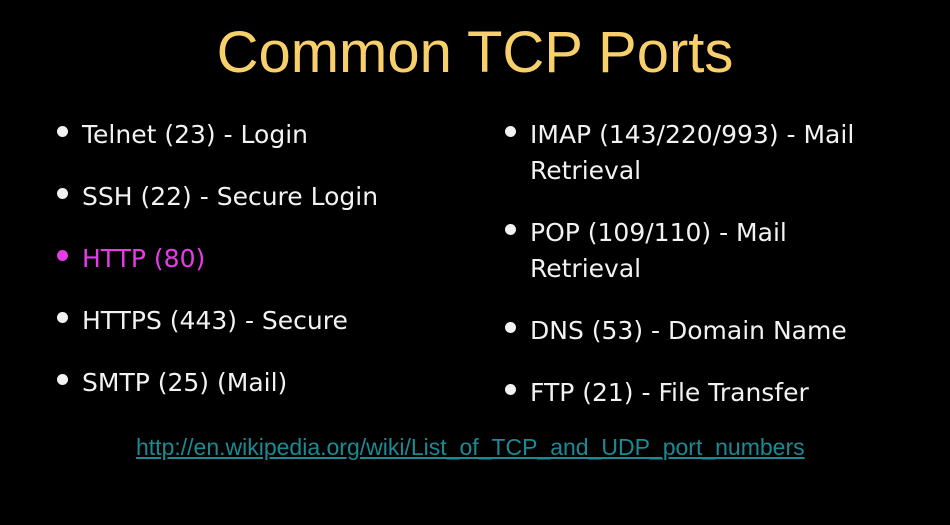 The width and height of the screenshot is (950, 525). What do you see at coordinates (717, 153) in the screenshot?
I see `bullet-imap: IMAP (143/220/993) - Mail Retrieval` at bounding box center [717, 153].